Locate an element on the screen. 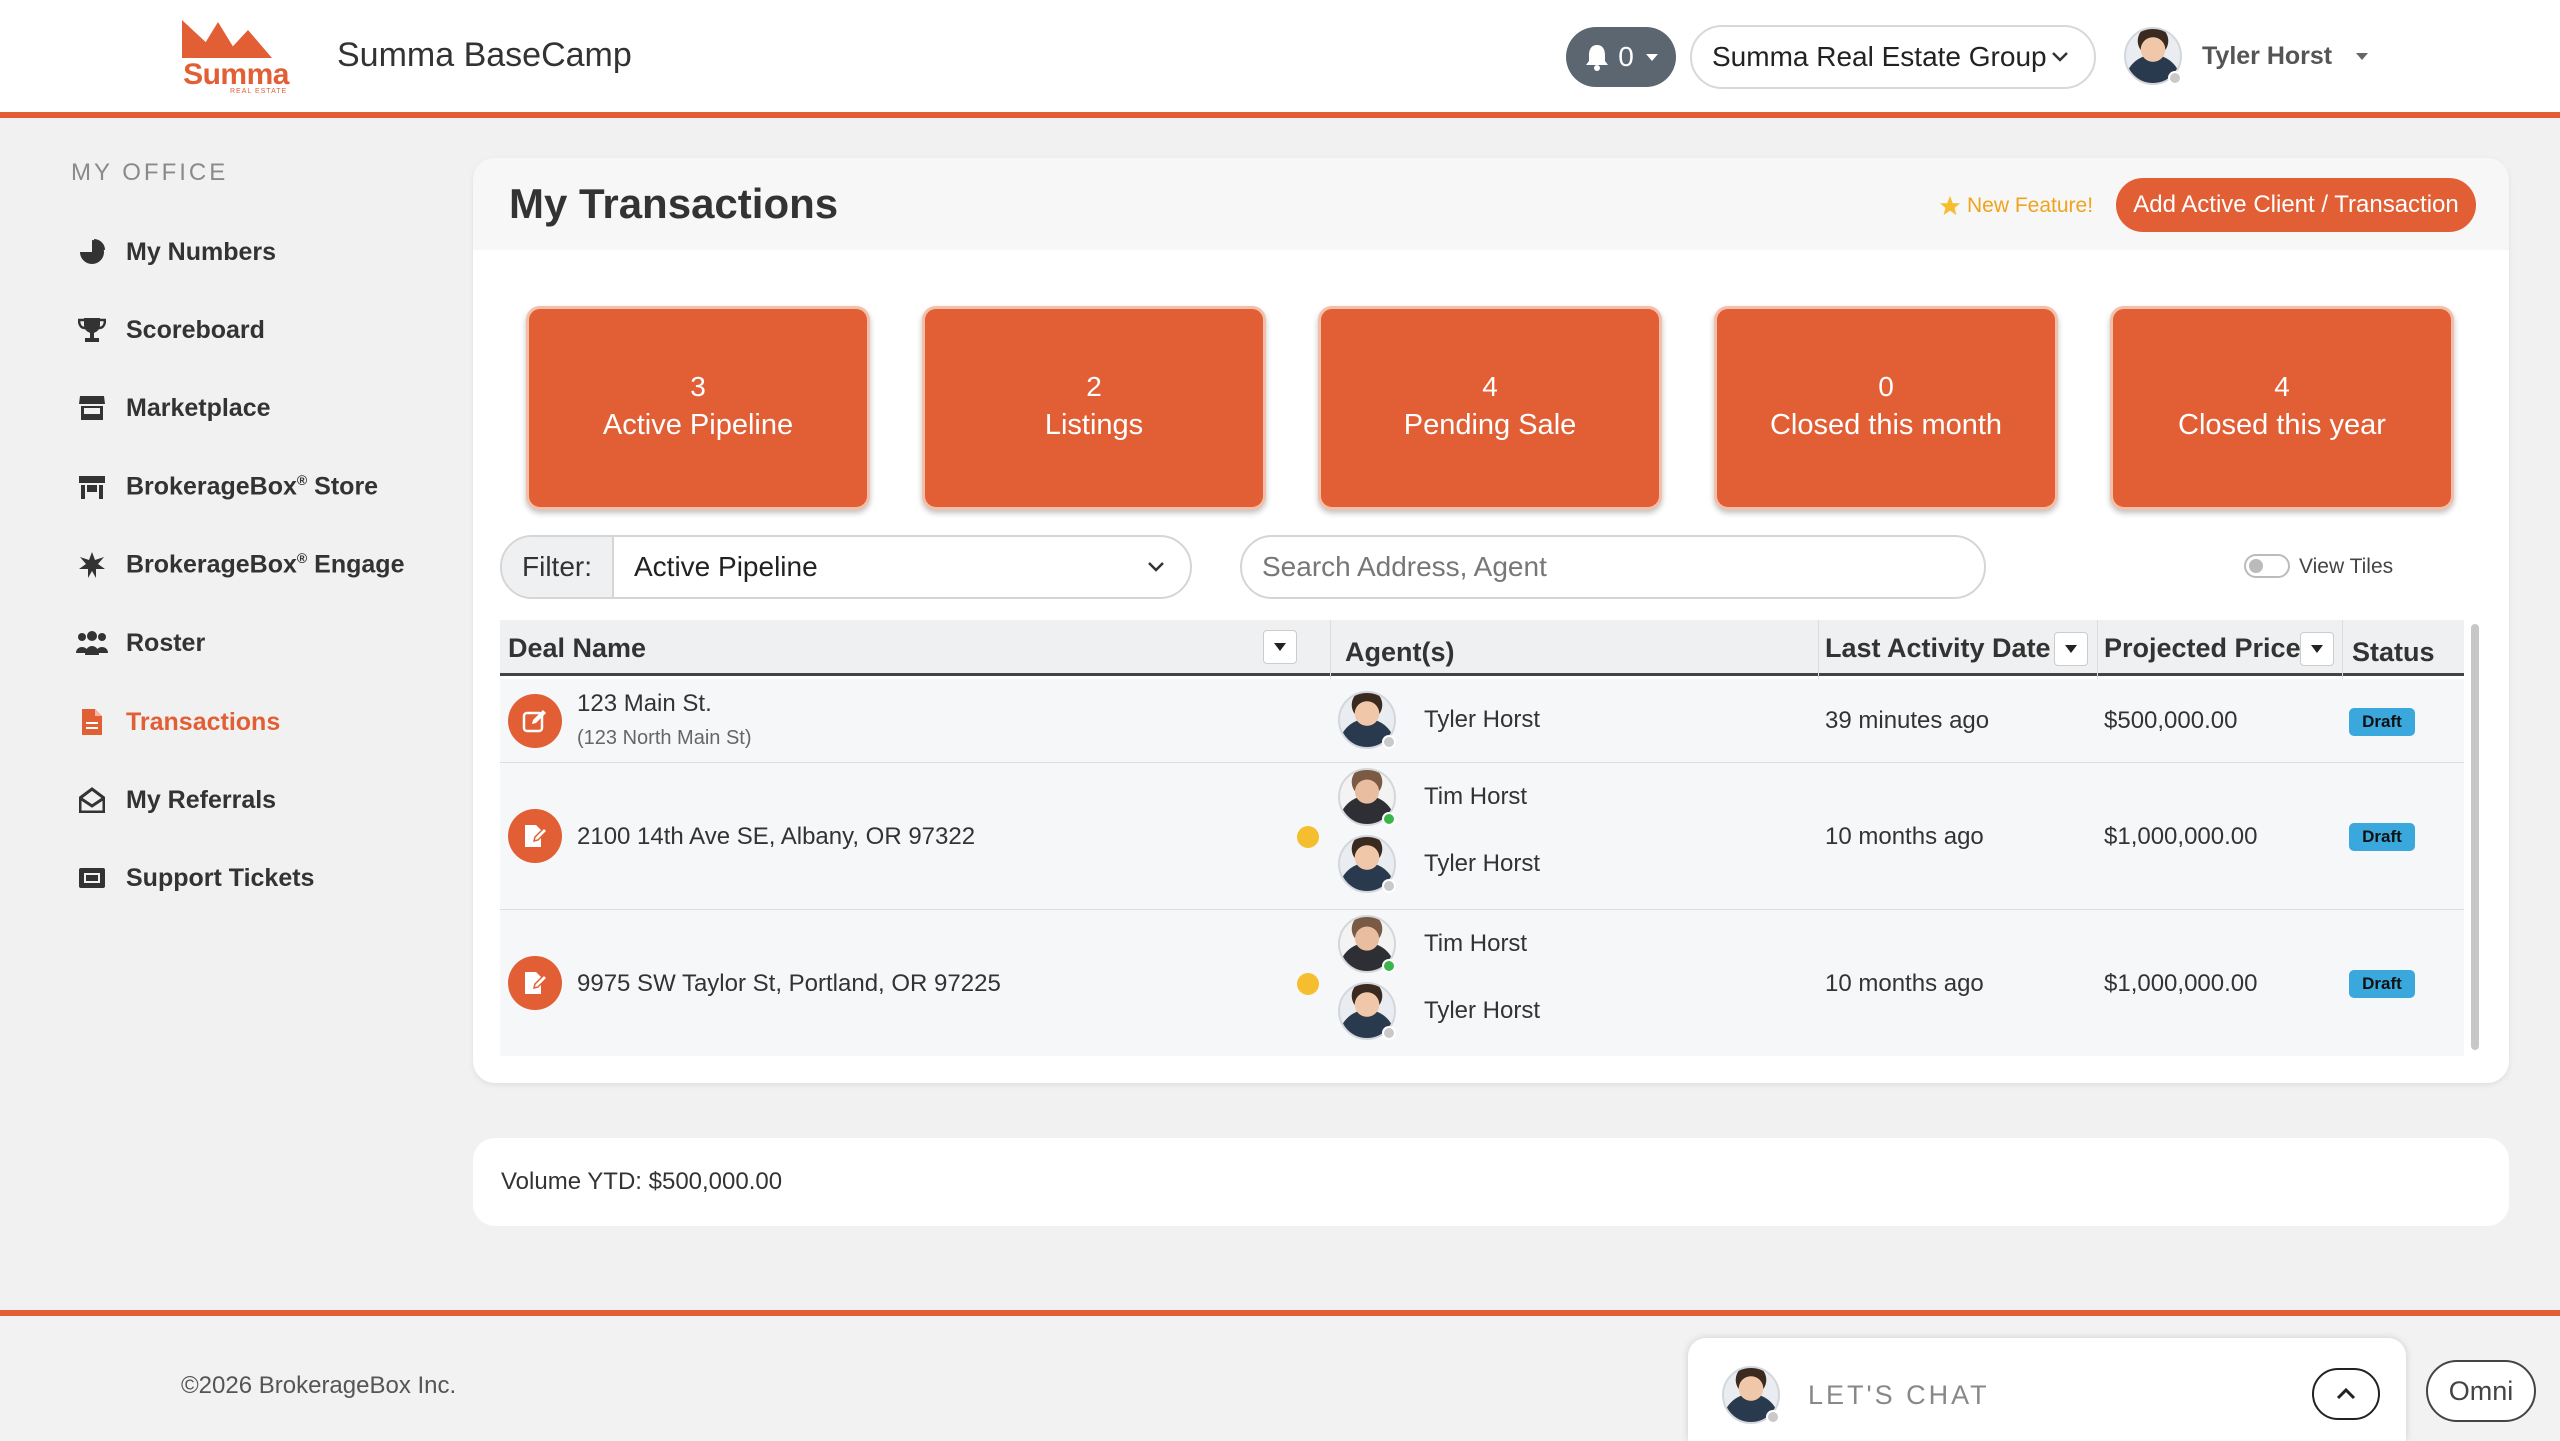 The image size is (2560, 1441). chart-pie-icon is located at coordinates (92, 252).